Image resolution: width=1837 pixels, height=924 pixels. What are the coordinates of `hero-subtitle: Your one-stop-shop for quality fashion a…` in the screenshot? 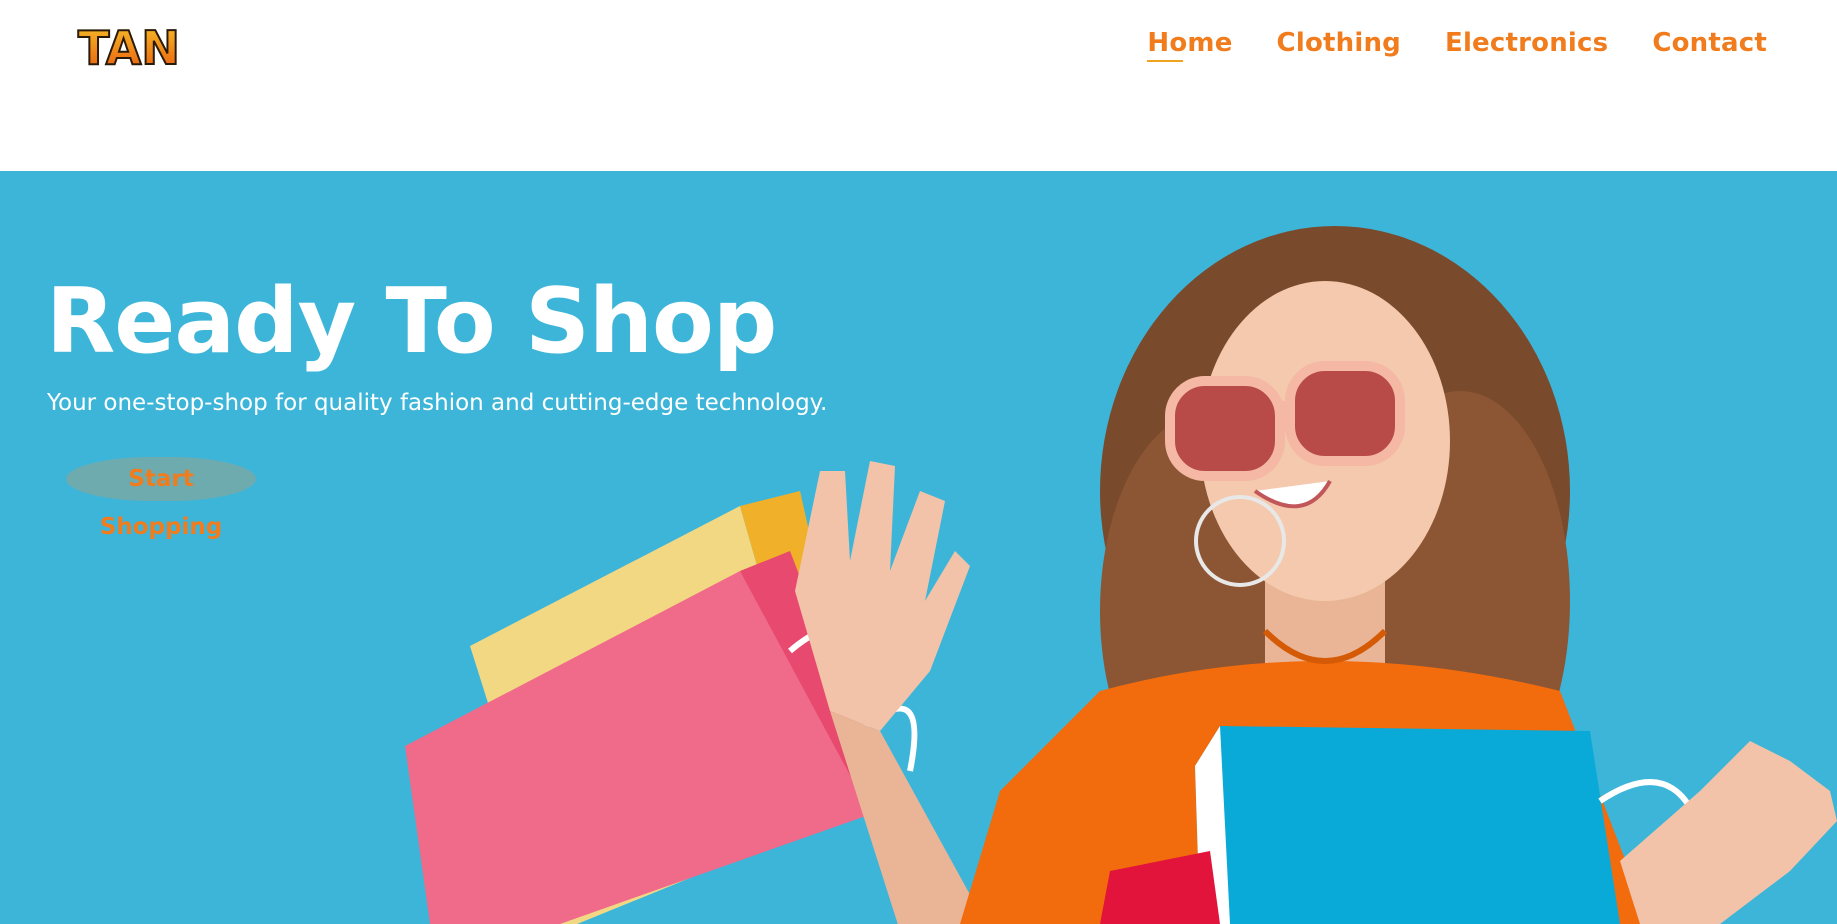 It's located at (437, 403).